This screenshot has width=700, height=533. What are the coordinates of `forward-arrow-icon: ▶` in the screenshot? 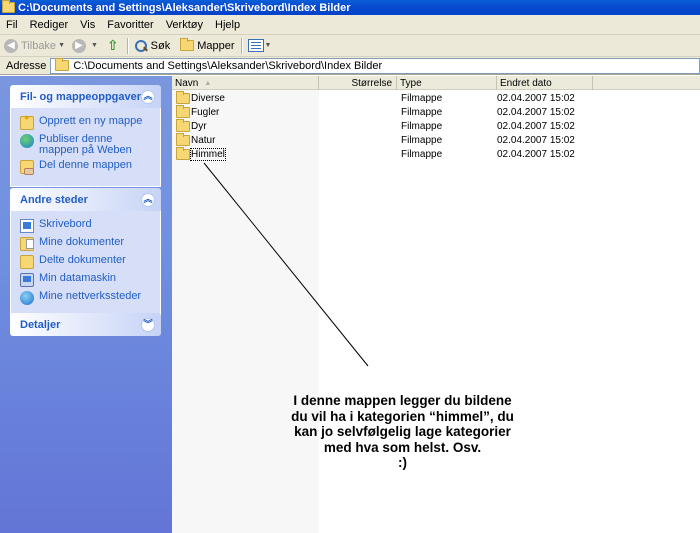 It's located at (79, 45).